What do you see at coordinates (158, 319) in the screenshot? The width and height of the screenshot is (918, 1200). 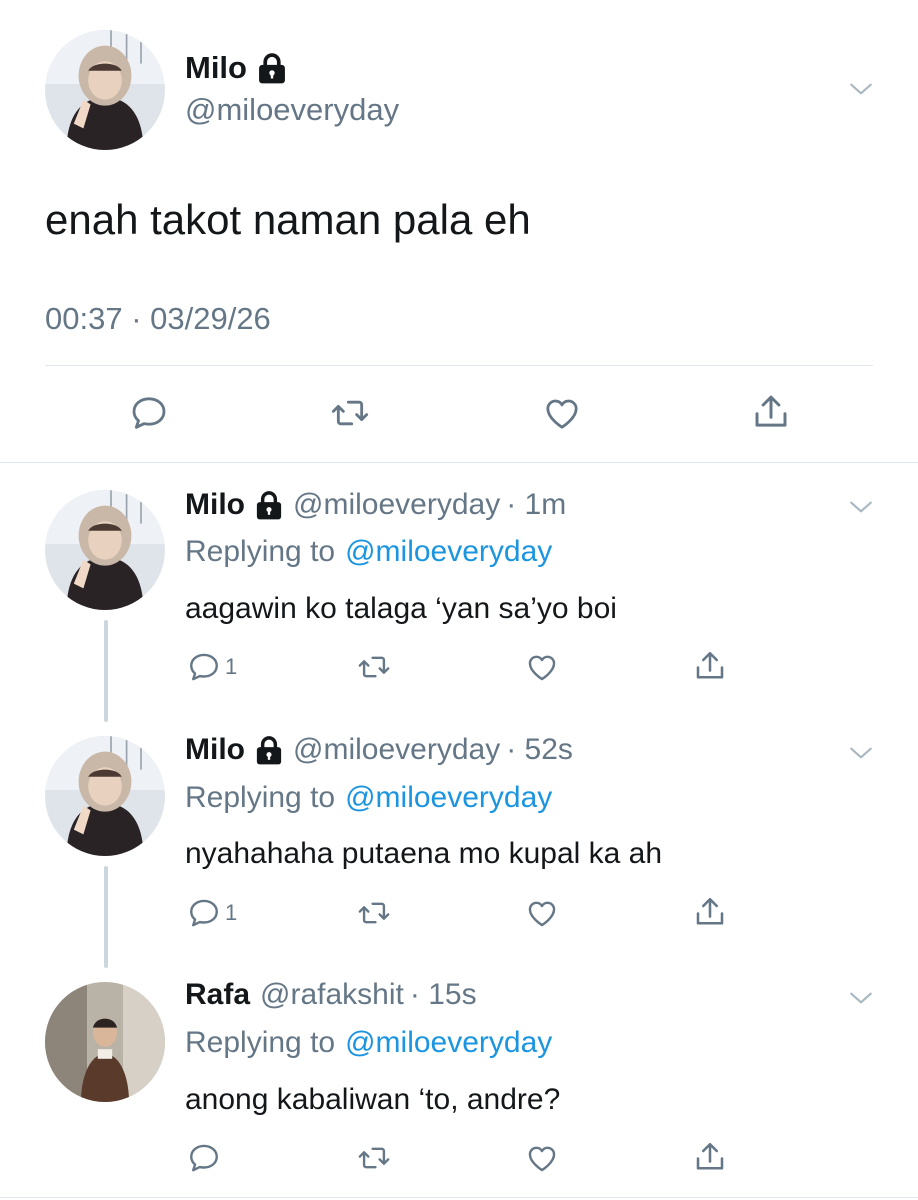 I see `tweet-timestamp: 00:37 · 03/29/26` at bounding box center [158, 319].